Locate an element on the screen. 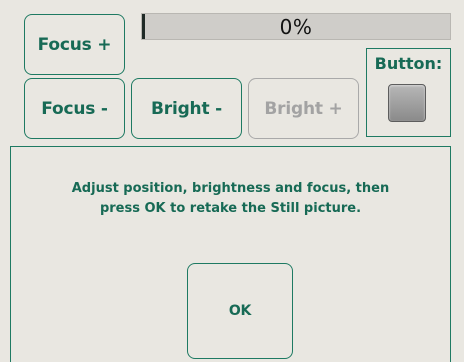 The image size is (464, 362). bright-minus-button: Bright - is located at coordinates (186, 108).